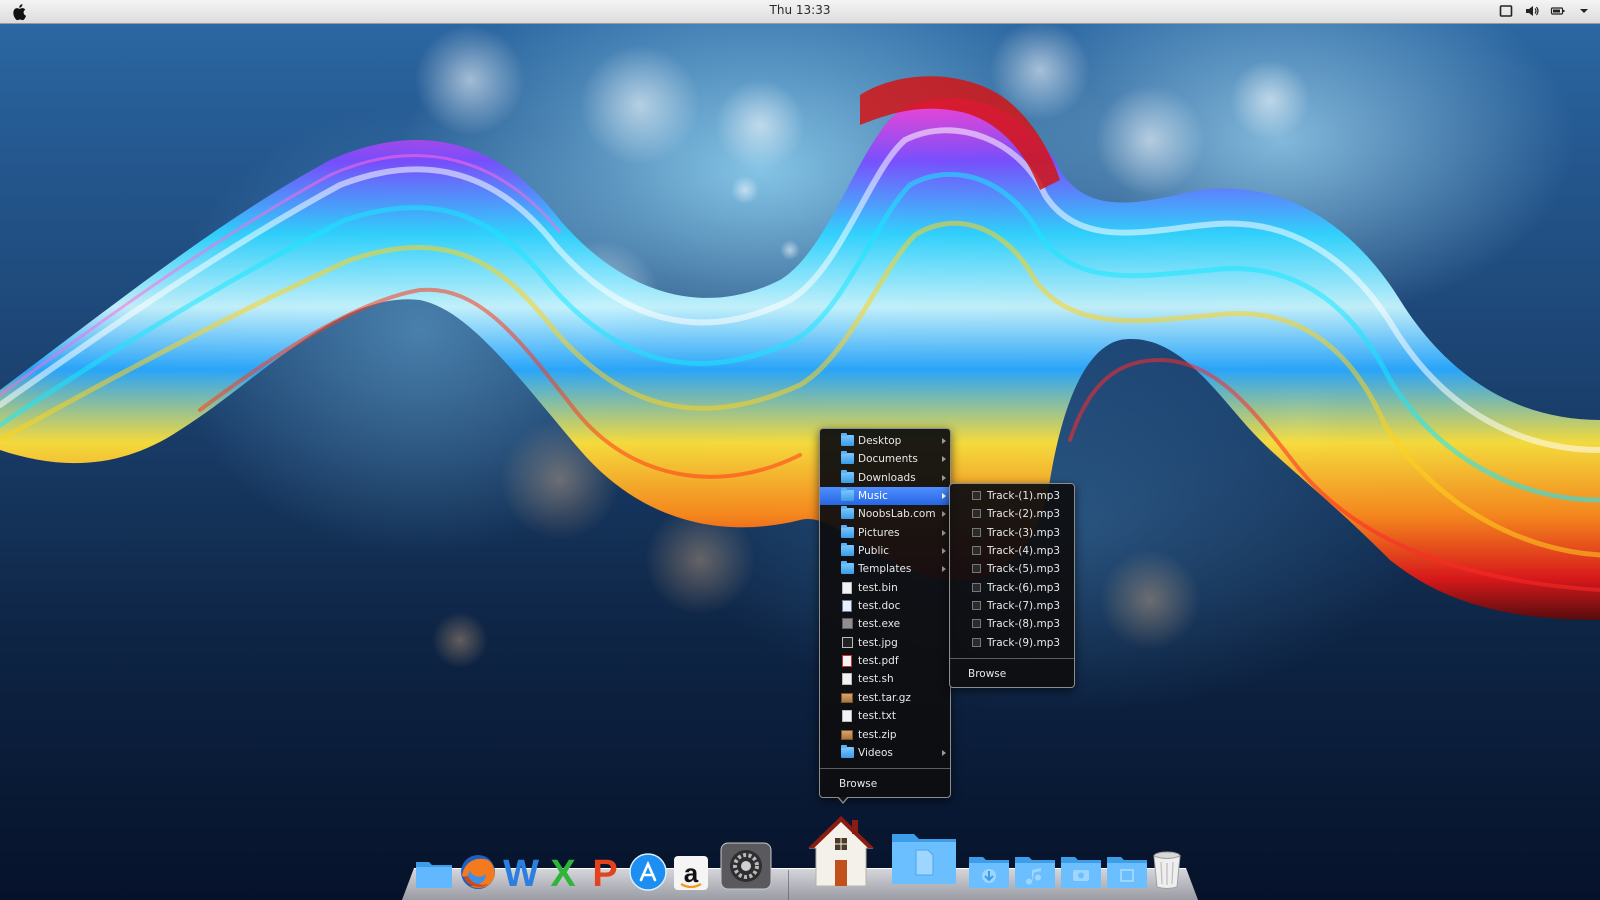  Describe the element at coordinates (1532, 11) in the screenshot. I see `volume-icon` at that location.